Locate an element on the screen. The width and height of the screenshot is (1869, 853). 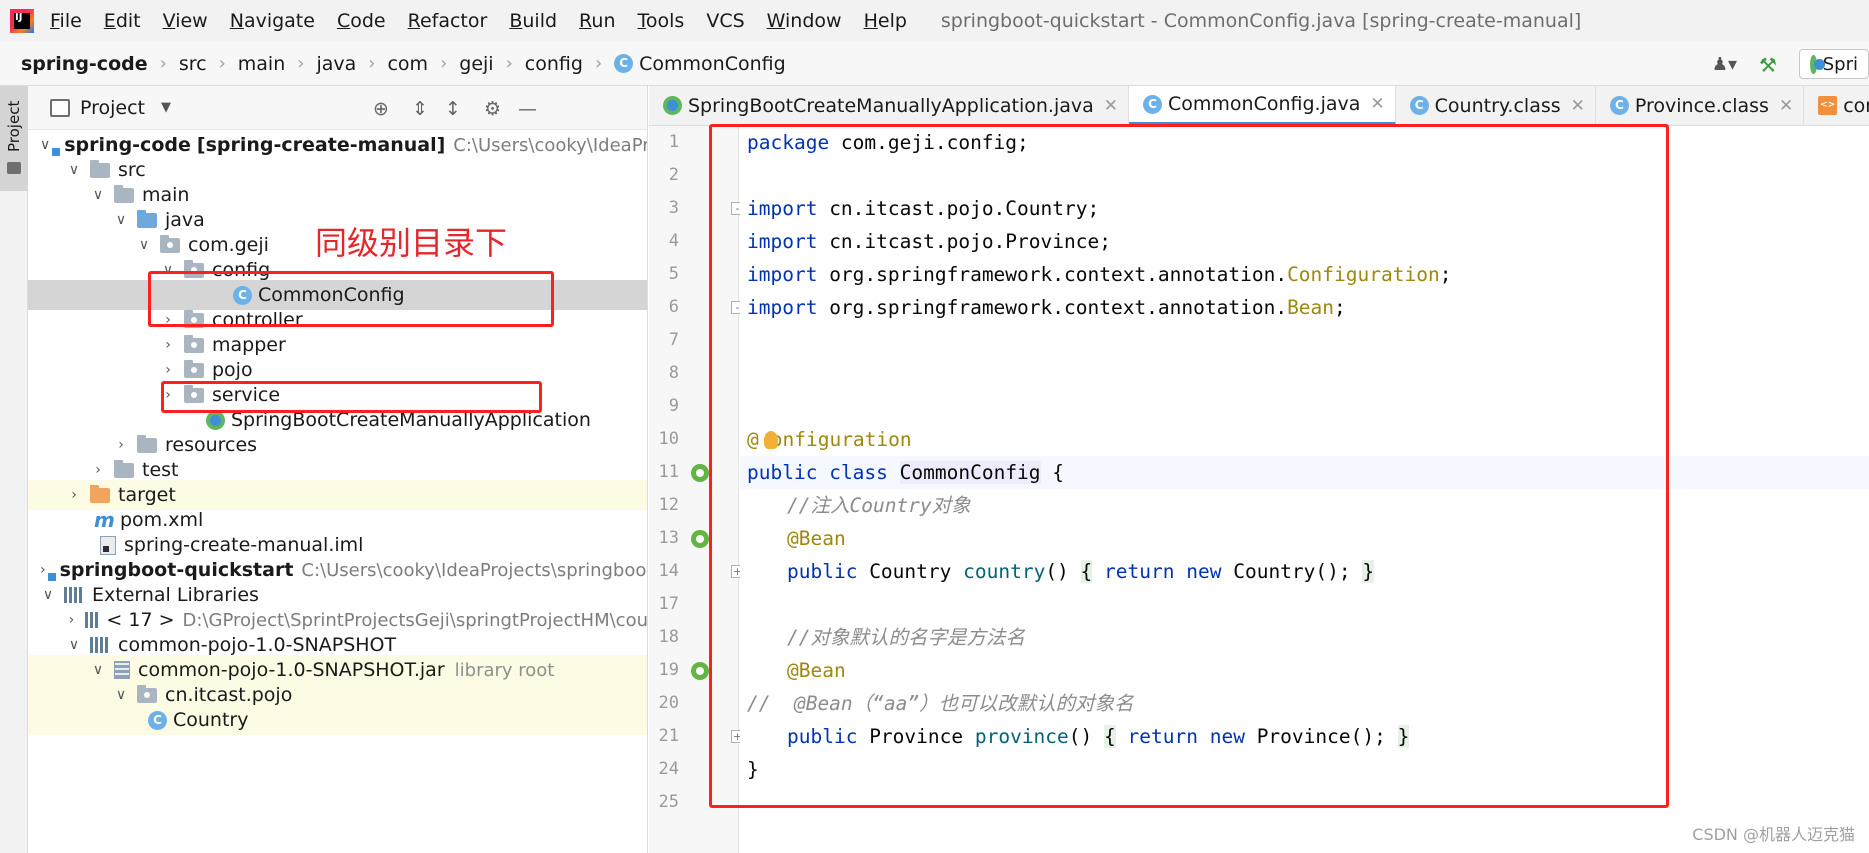
breadcrumb-item-com: com is located at coordinates (407, 64).